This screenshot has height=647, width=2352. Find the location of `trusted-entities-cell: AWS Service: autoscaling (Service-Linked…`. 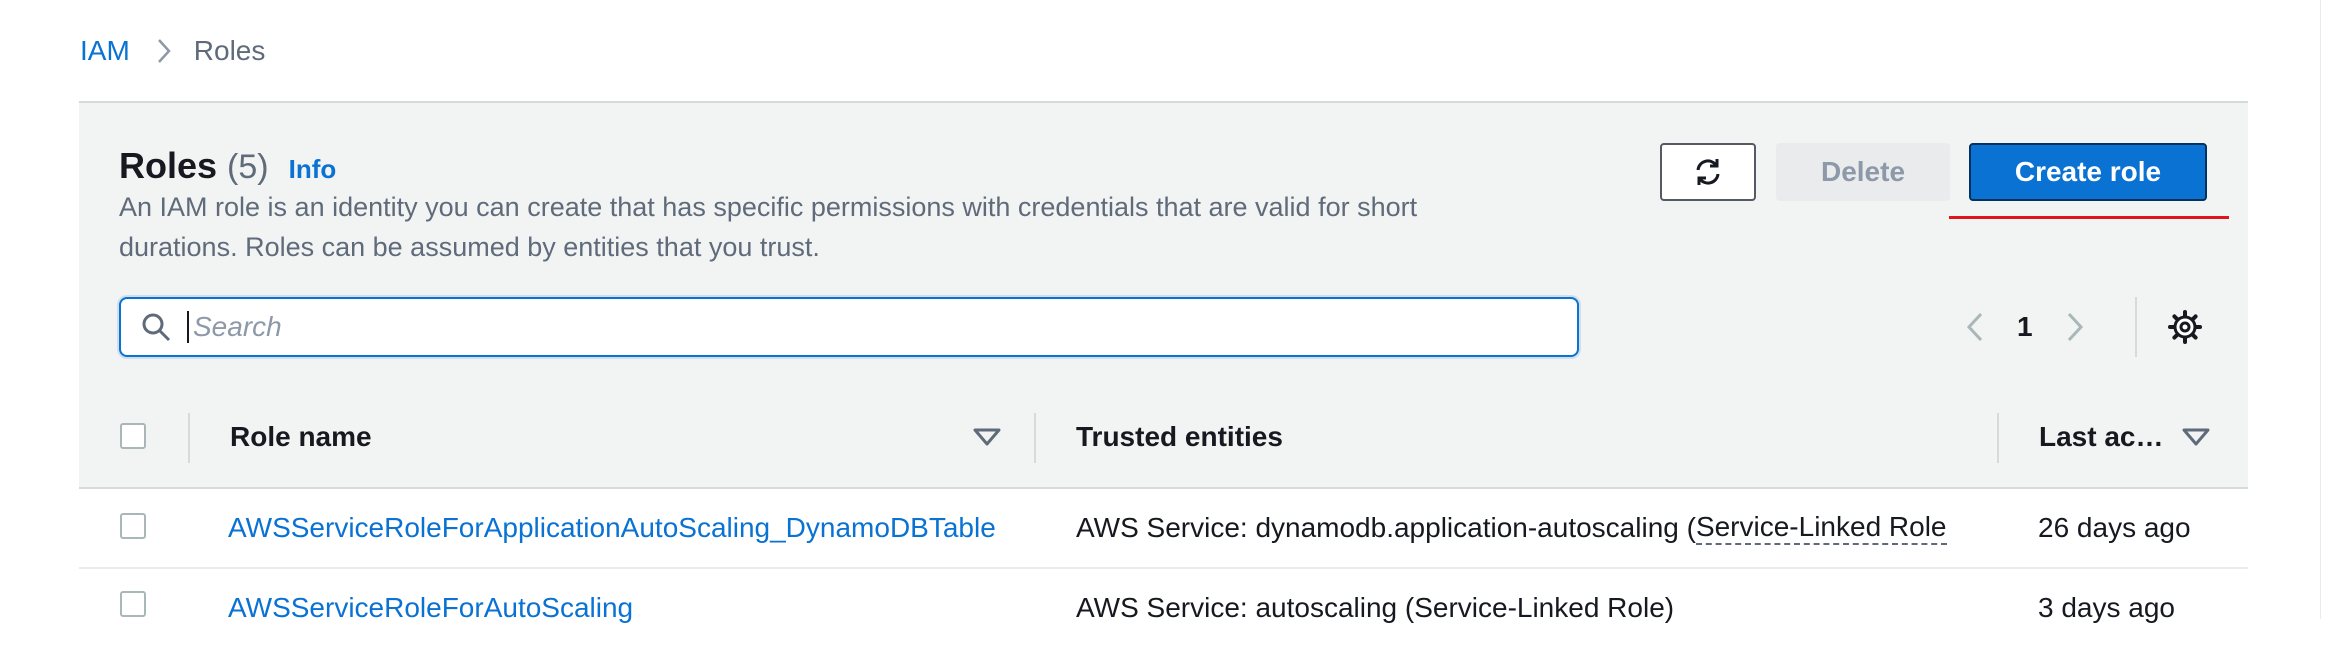

trusted-entities-cell: AWS Service: autoscaling (Service-Linked… is located at coordinates (1375, 607).